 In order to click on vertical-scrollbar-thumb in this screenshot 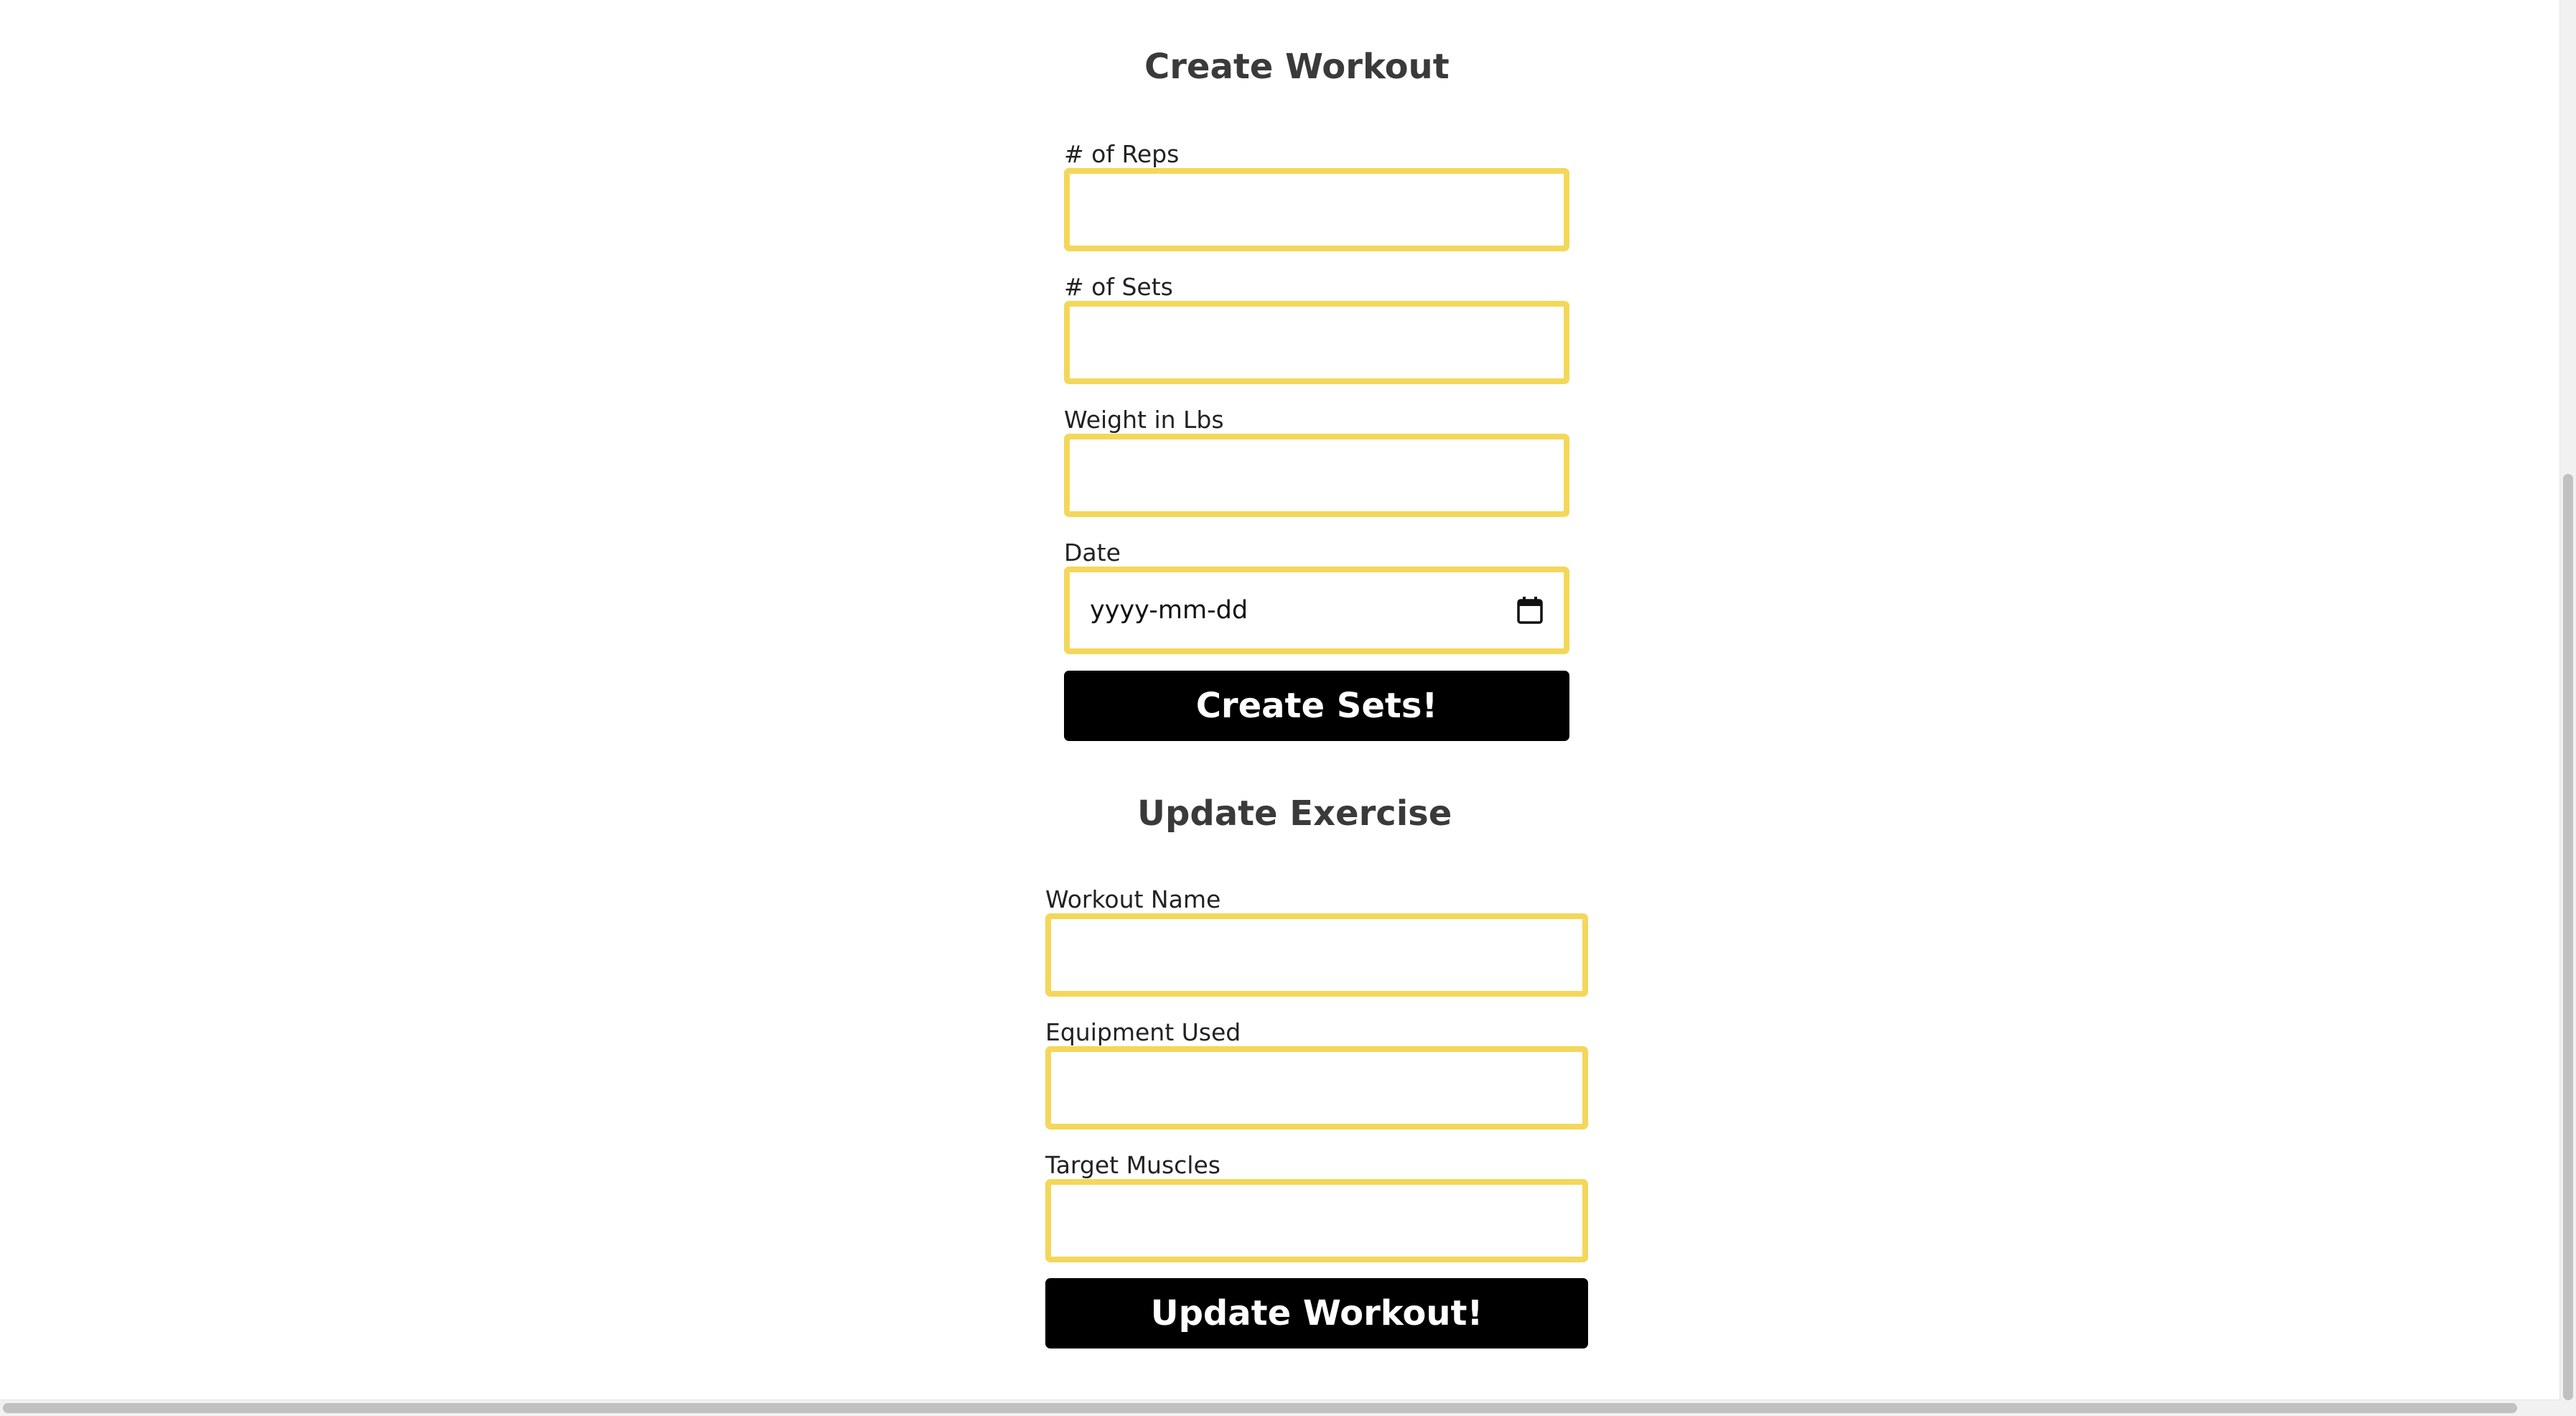, I will do `click(2568, 937)`.